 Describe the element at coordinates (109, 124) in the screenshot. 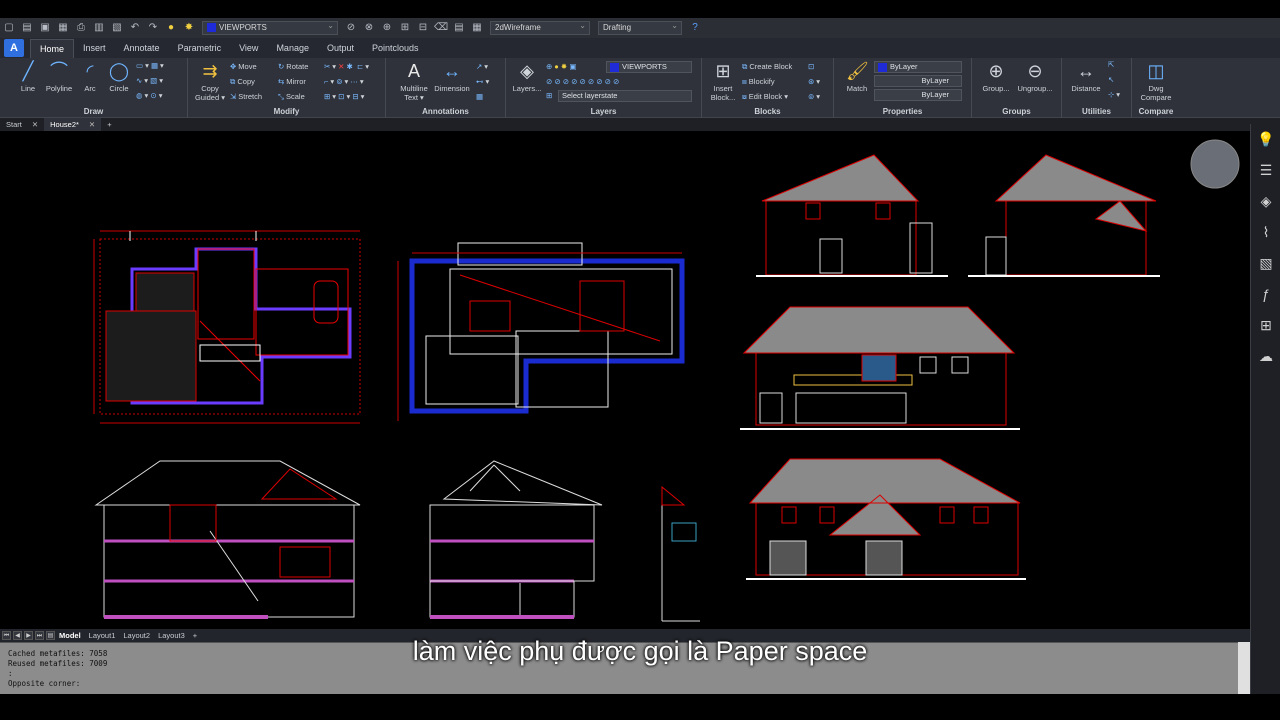

I see `new-tab-icon: +` at that location.